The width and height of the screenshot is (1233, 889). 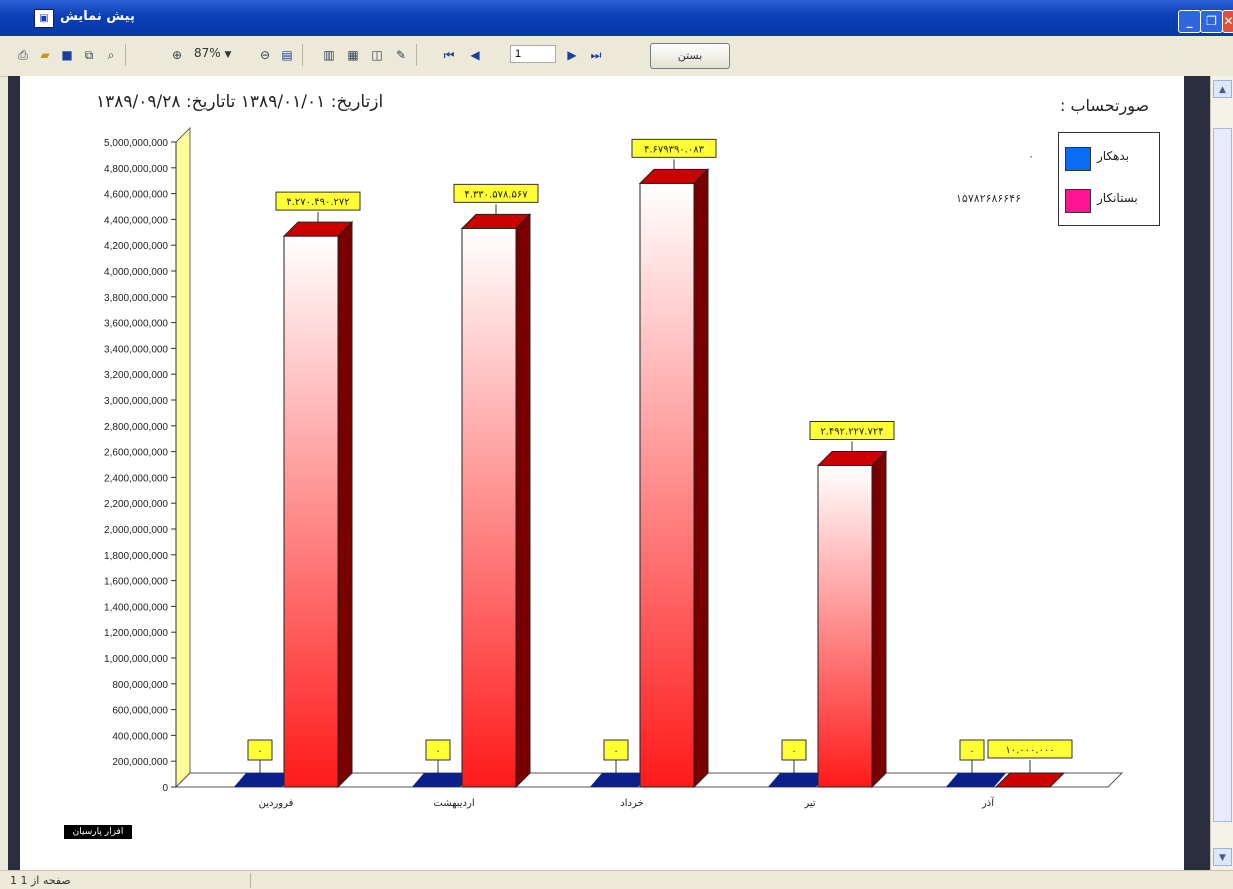 I want to click on legend-swatch-credit, so click(x=1078, y=201).